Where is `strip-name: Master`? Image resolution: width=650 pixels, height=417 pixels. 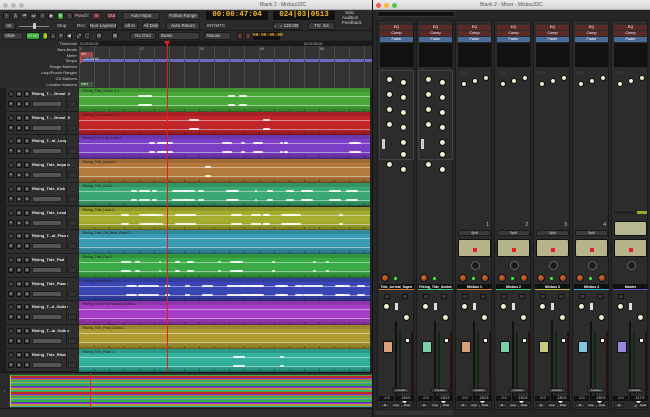
strip-name: Master is located at coordinates (630, 287).